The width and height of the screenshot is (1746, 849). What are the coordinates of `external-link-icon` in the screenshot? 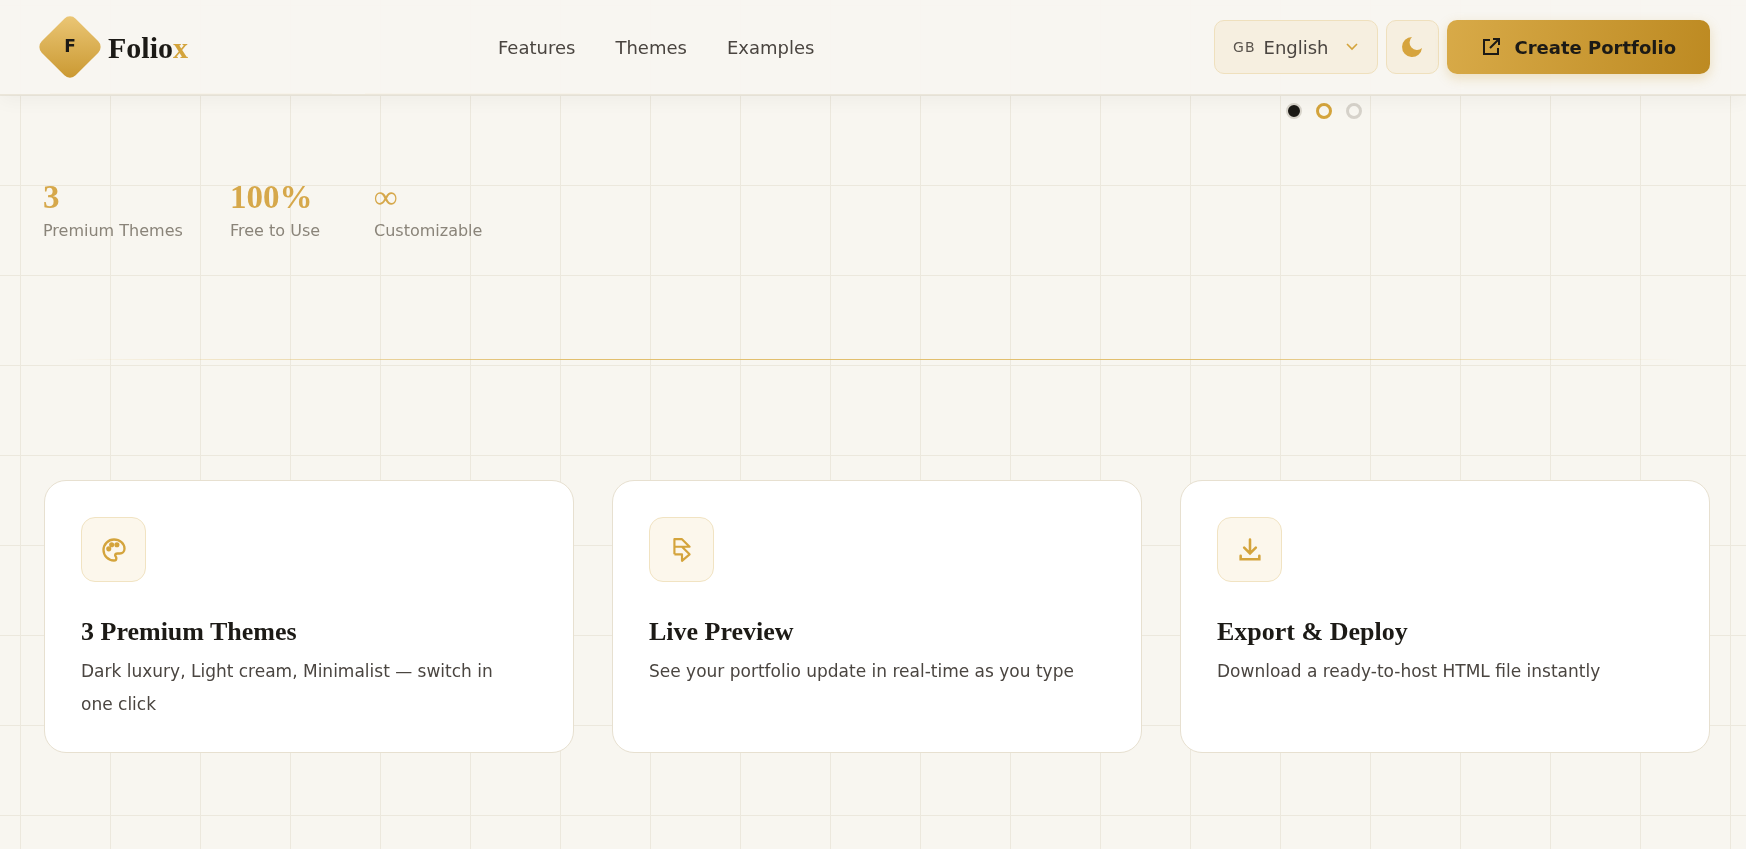 It's located at (1490, 47).